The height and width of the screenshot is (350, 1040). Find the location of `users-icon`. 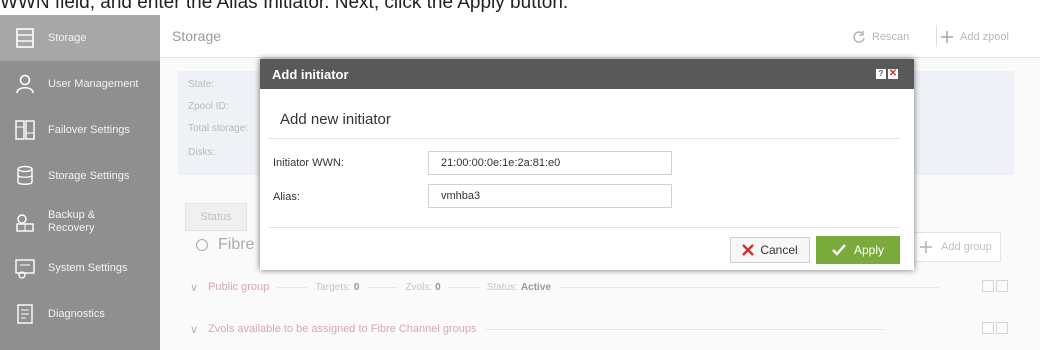

users-icon is located at coordinates (25, 84).